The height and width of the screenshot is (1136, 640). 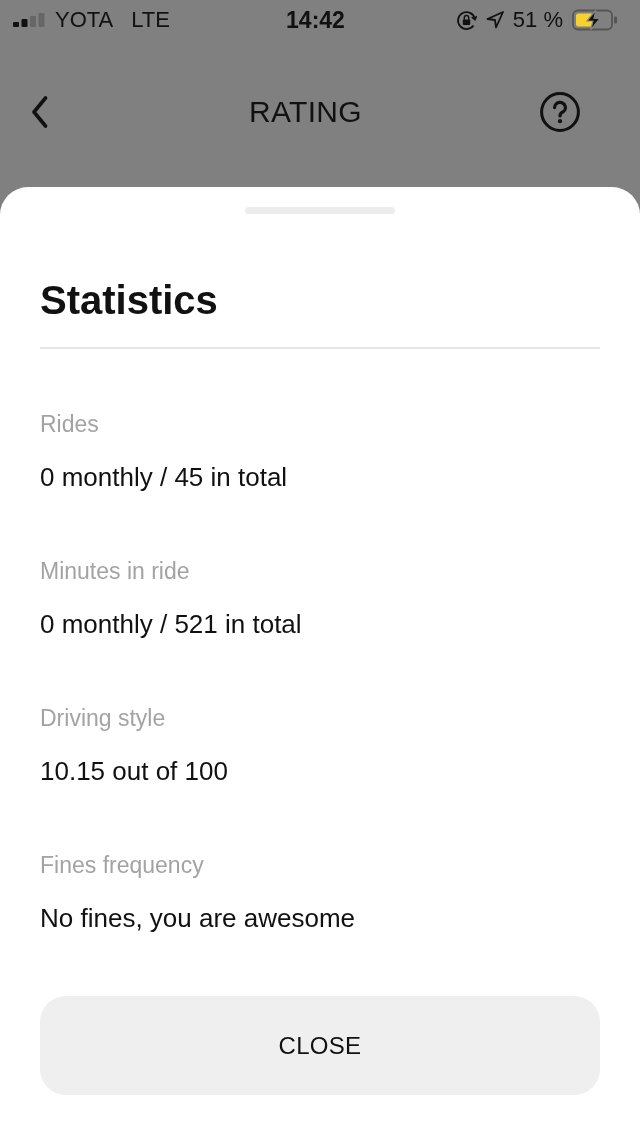 What do you see at coordinates (315, 20) in the screenshot?
I see `status-time: 14:42` at bounding box center [315, 20].